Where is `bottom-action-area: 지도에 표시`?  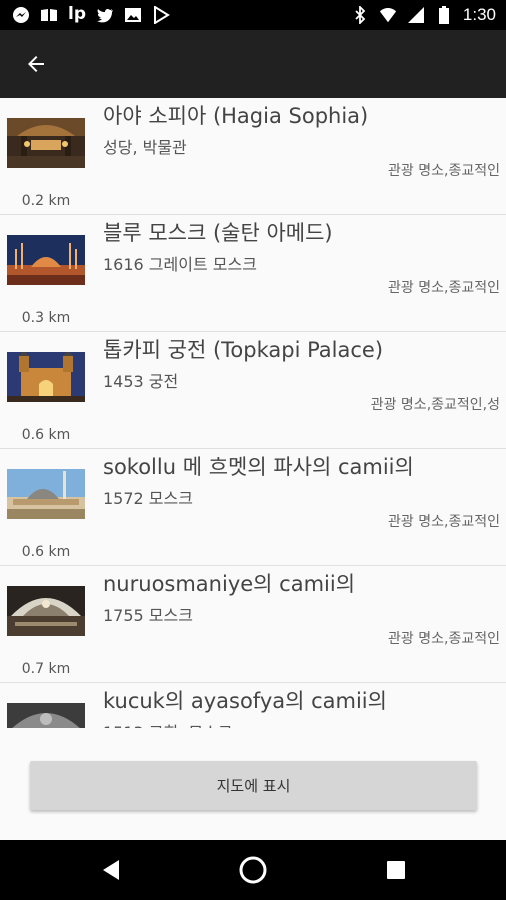
bottom-action-area: 지도에 표시 is located at coordinates (253, 784).